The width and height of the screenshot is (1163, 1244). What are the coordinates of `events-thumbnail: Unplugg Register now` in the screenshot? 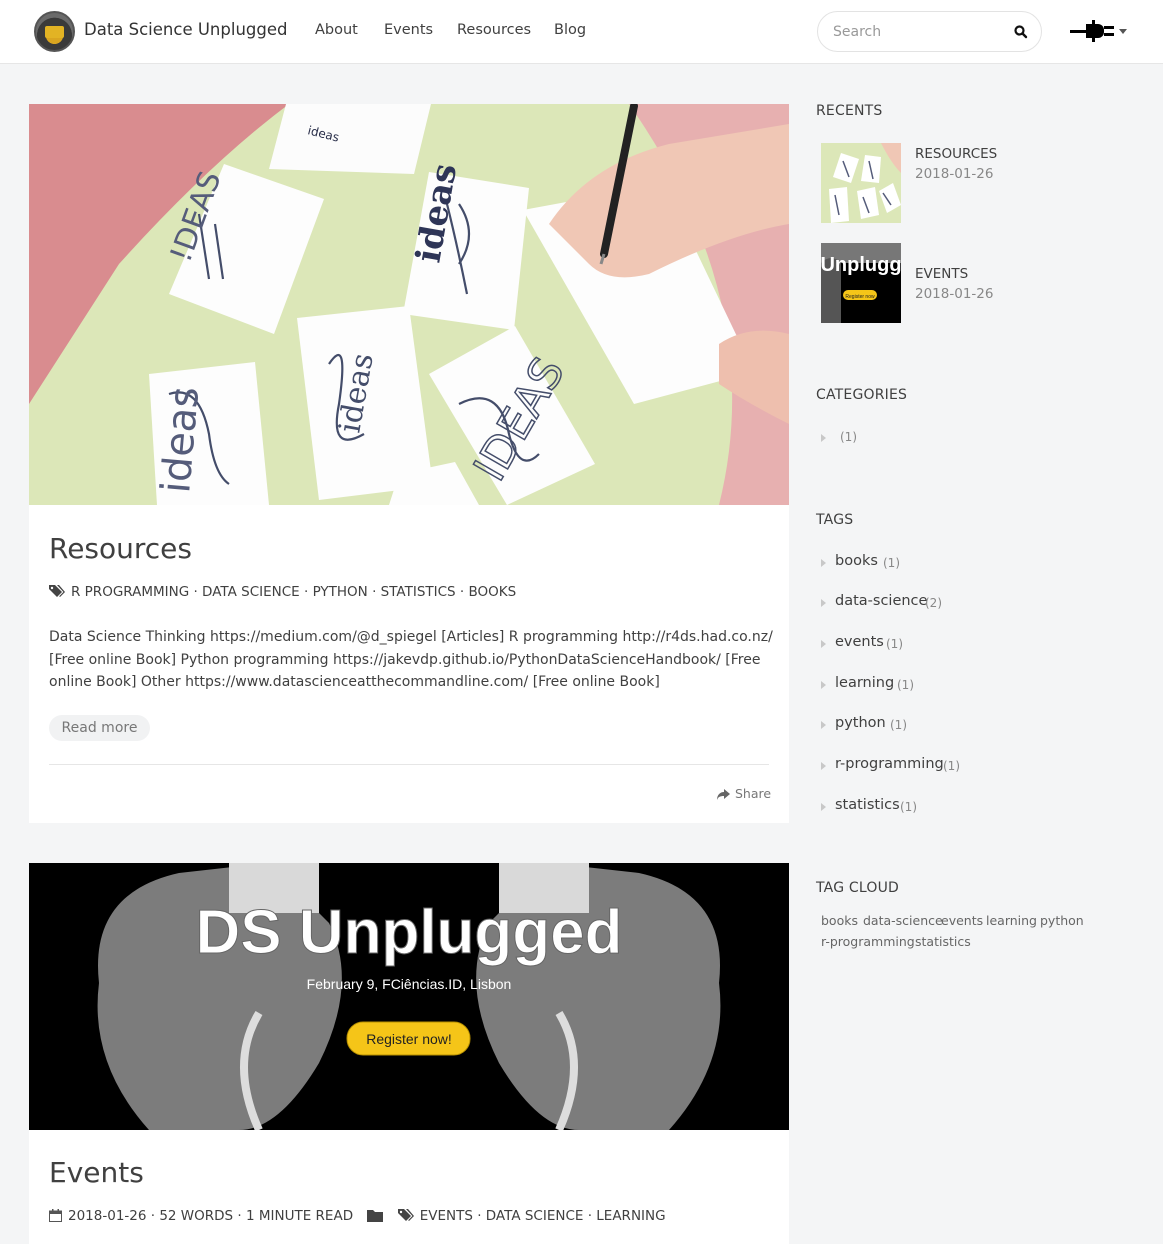 It's located at (861, 283).